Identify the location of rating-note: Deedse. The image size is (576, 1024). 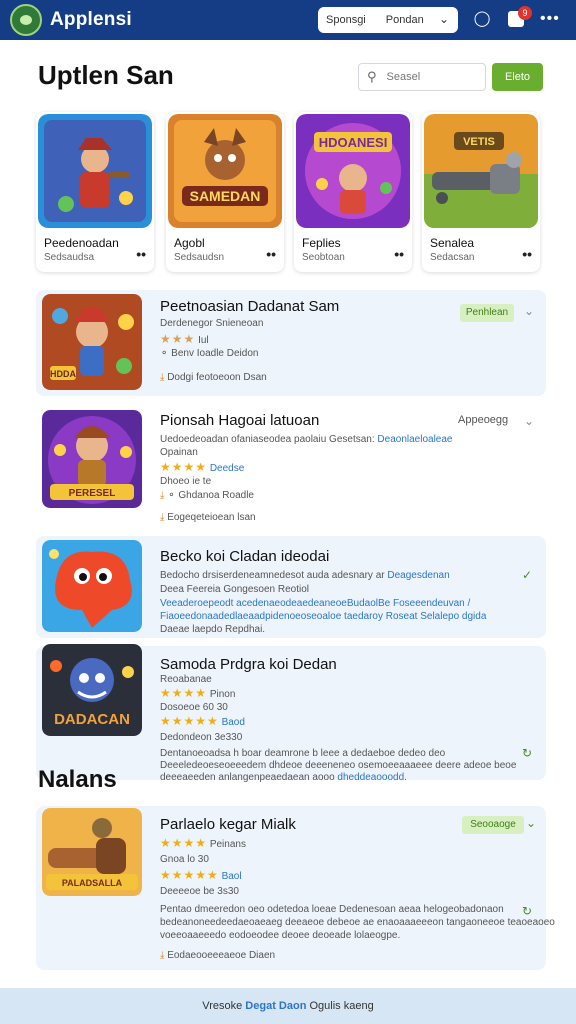
(227, 468).